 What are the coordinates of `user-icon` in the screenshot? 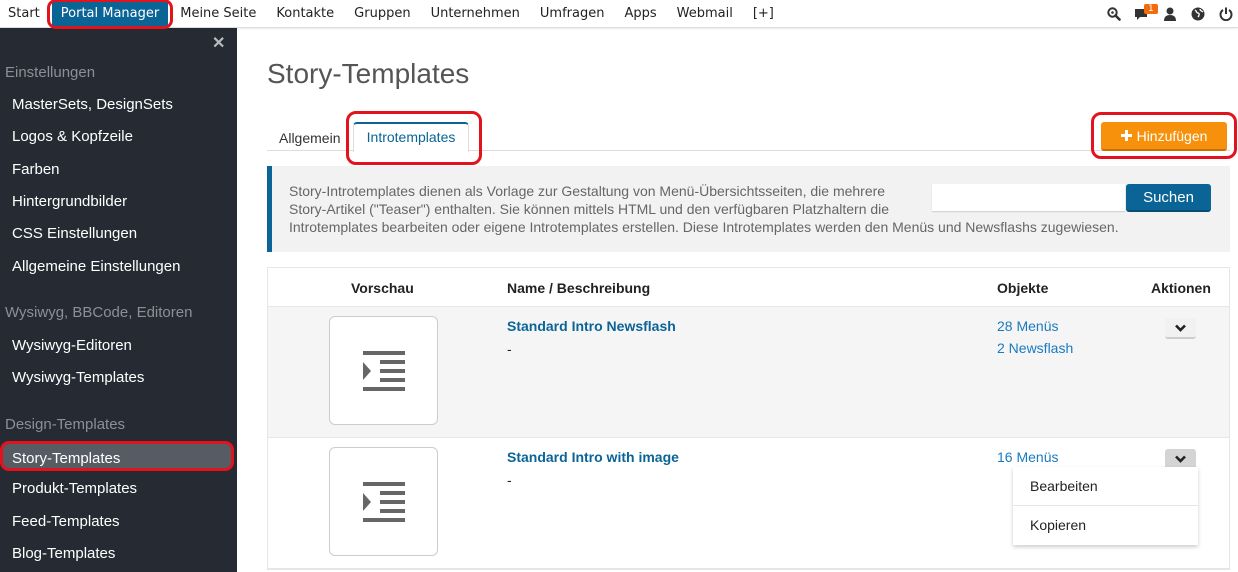 It's located at (1170, 14).